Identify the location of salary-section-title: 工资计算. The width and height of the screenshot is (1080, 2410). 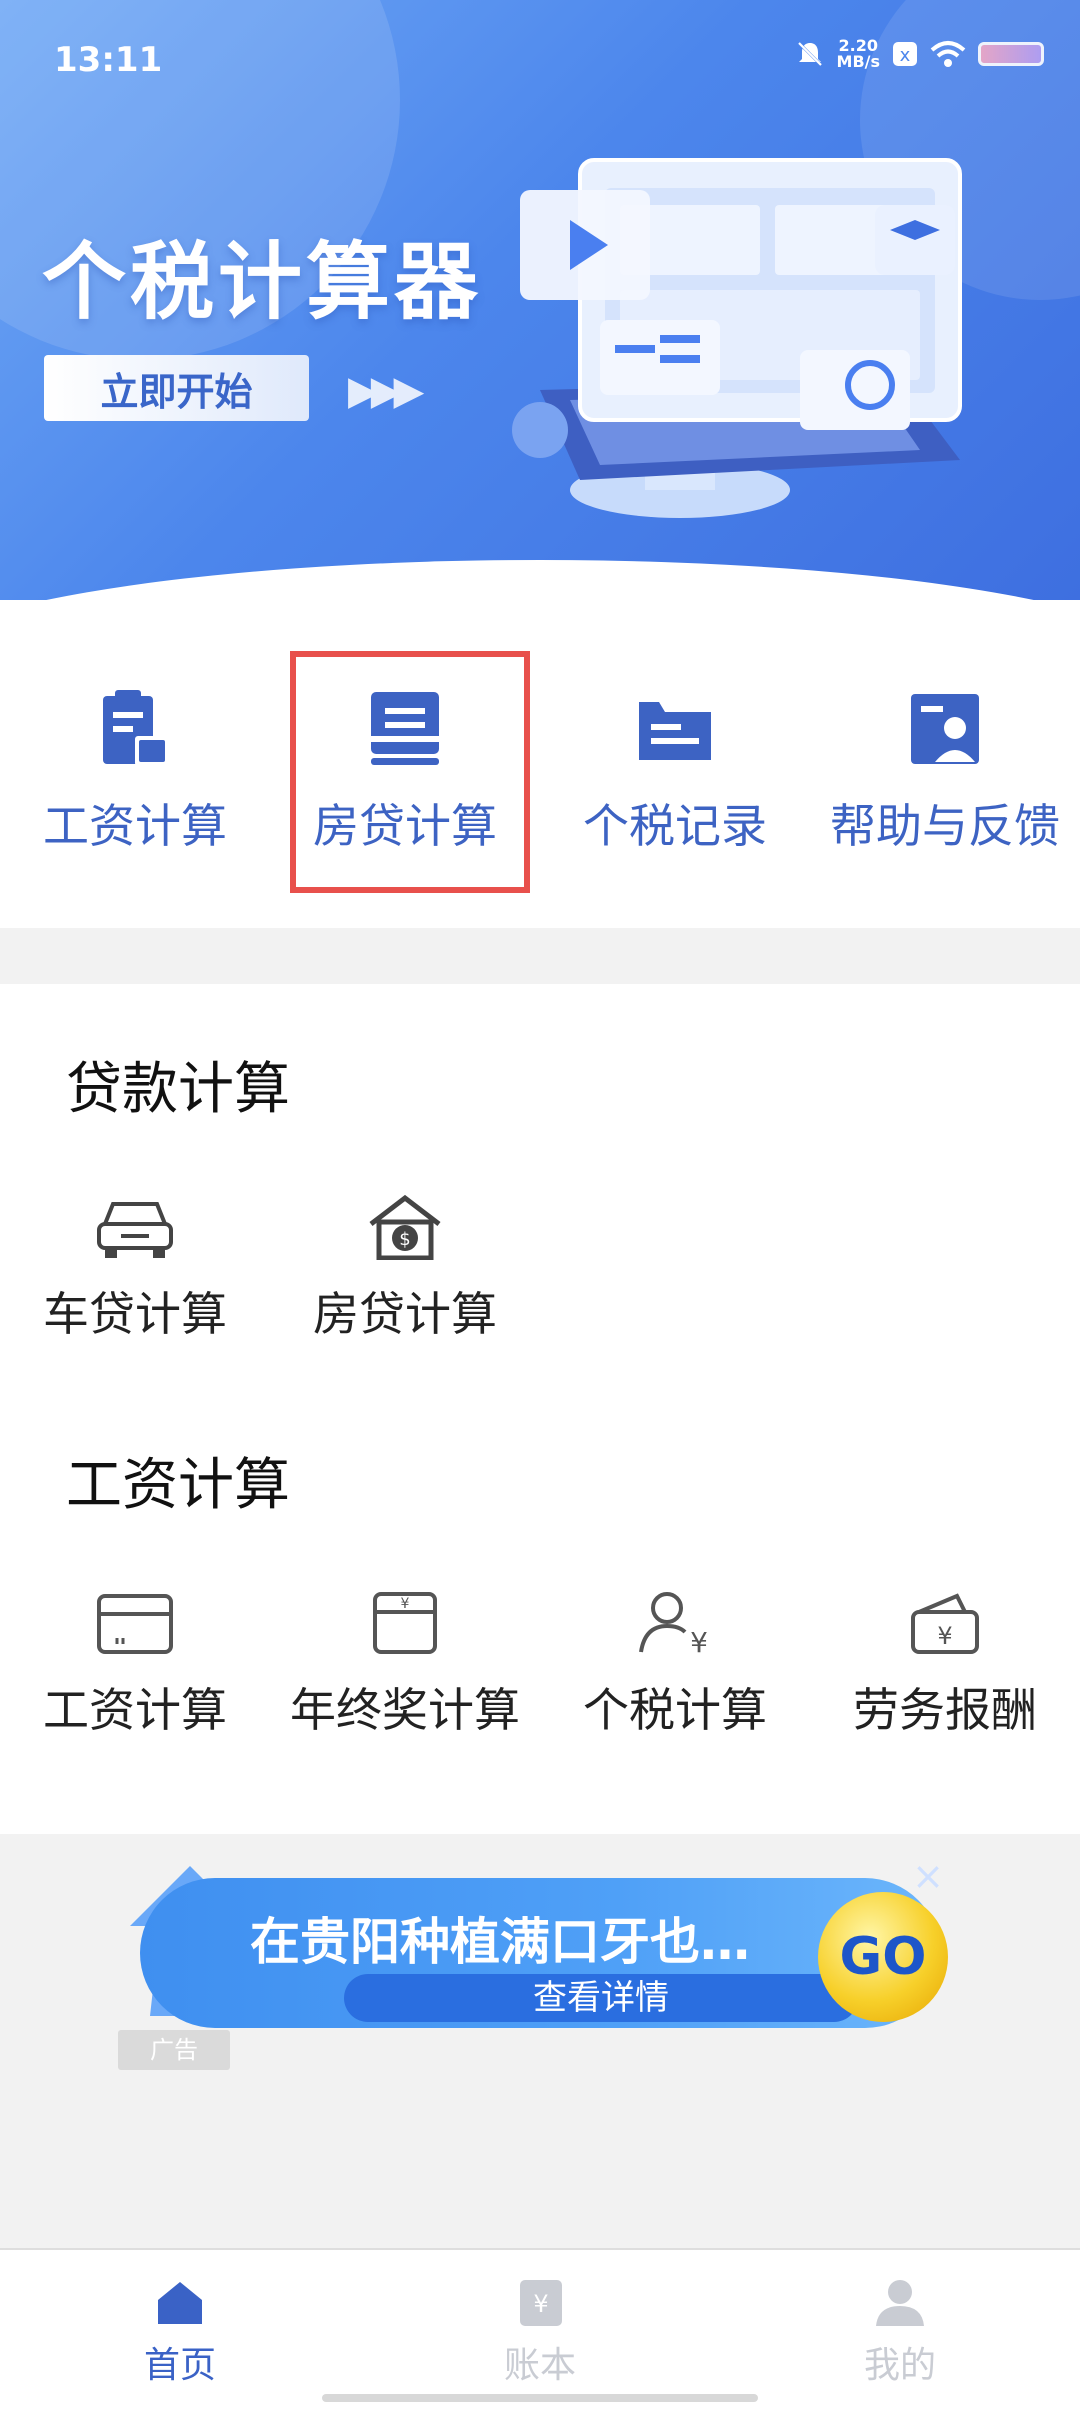
(178, 1485).